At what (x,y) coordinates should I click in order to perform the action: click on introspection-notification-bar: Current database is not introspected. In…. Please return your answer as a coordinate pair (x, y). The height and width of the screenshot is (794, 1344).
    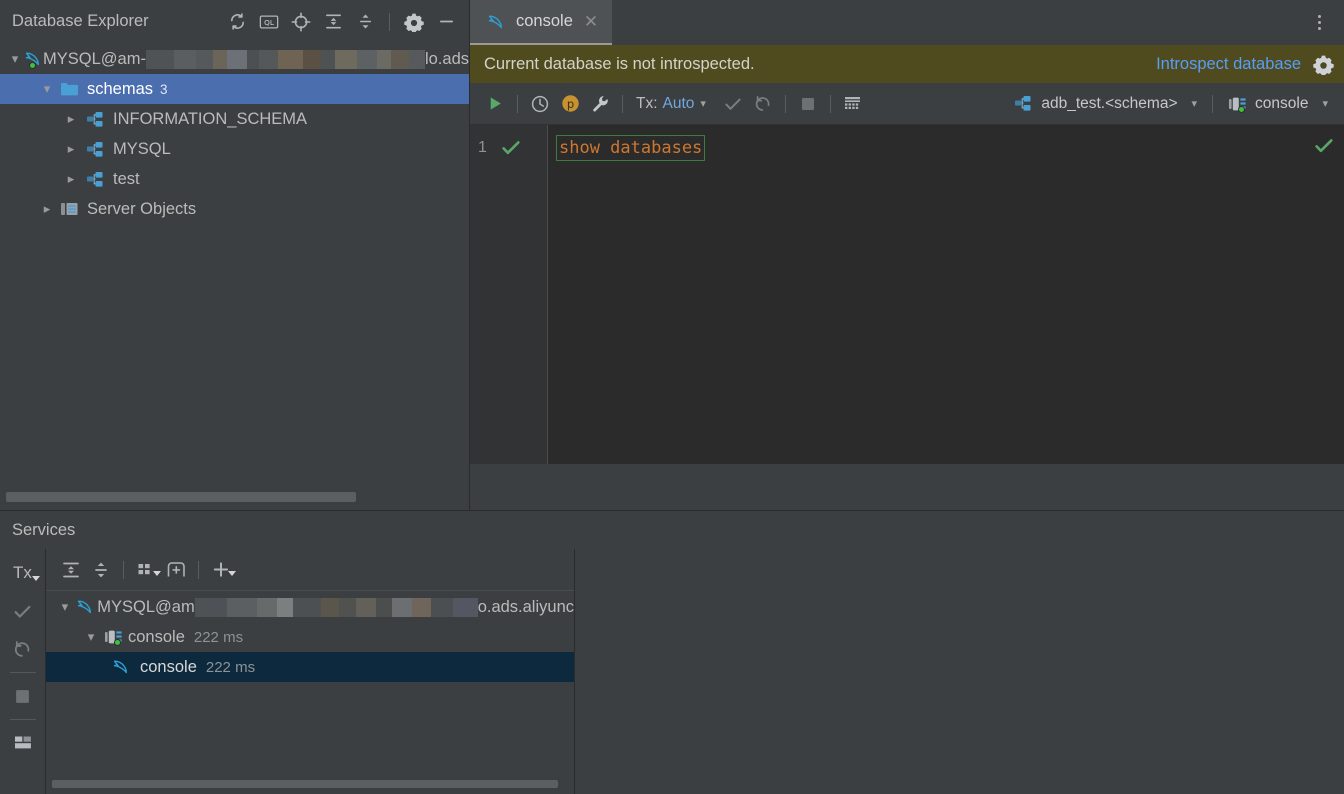
    Looking at the image, I should click on (907, 64).